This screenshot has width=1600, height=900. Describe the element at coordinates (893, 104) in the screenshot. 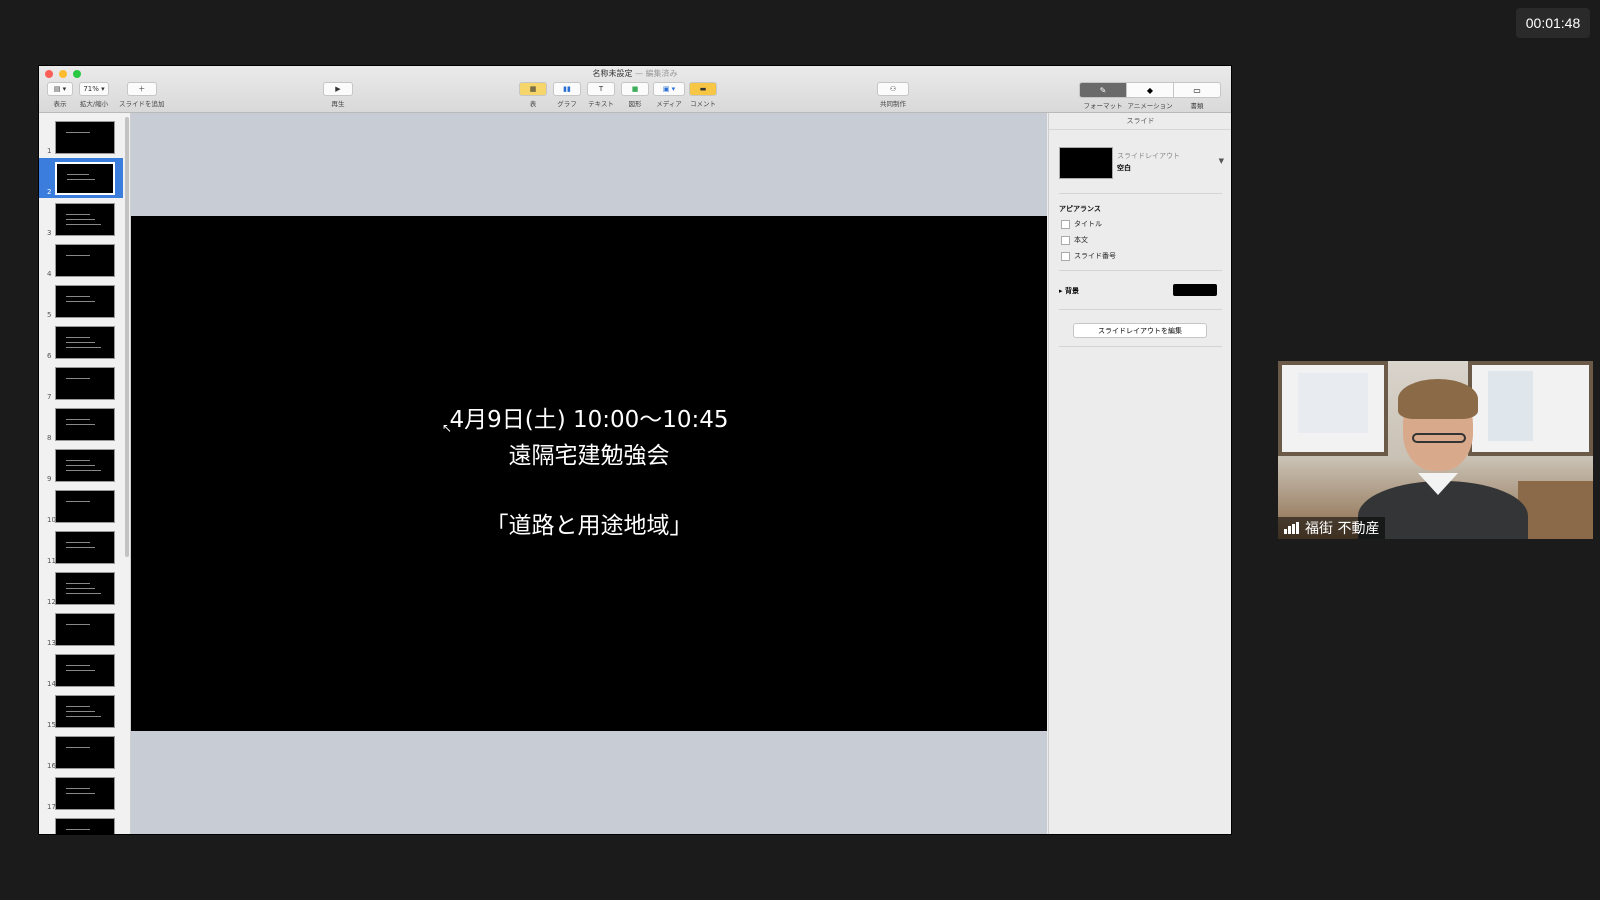

I see `collaborate-label: 共同制作` at that location.